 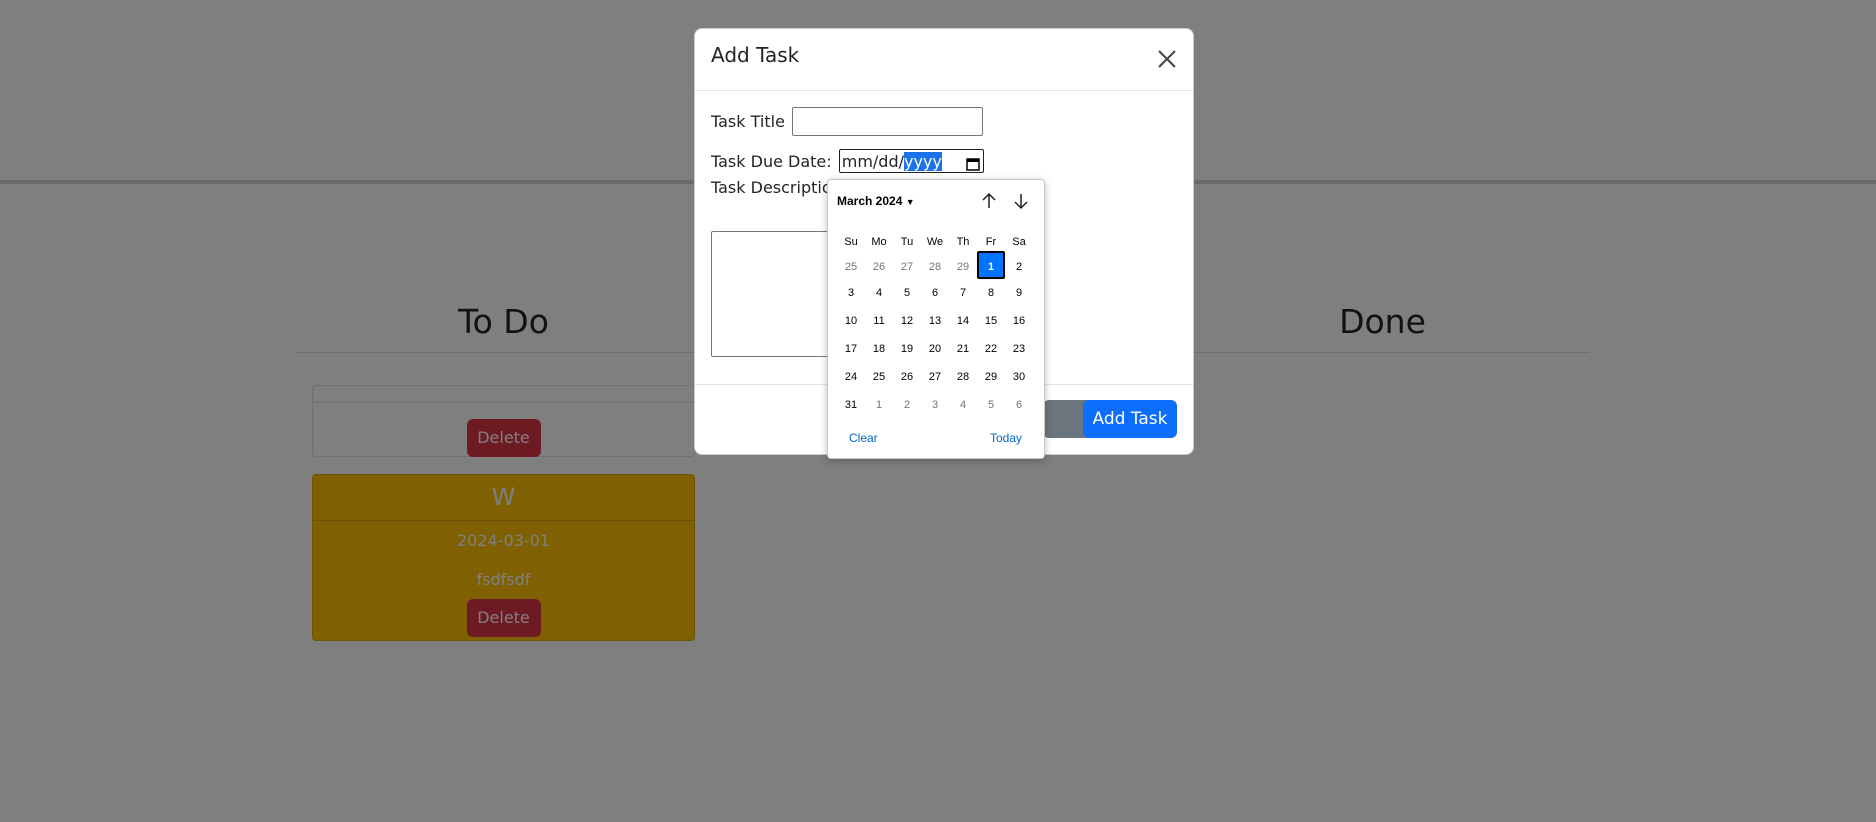 What do you see at coordinates (963, 349) in the screenshot?
I see `day-cell: 21` at bounding box center [963, 349].